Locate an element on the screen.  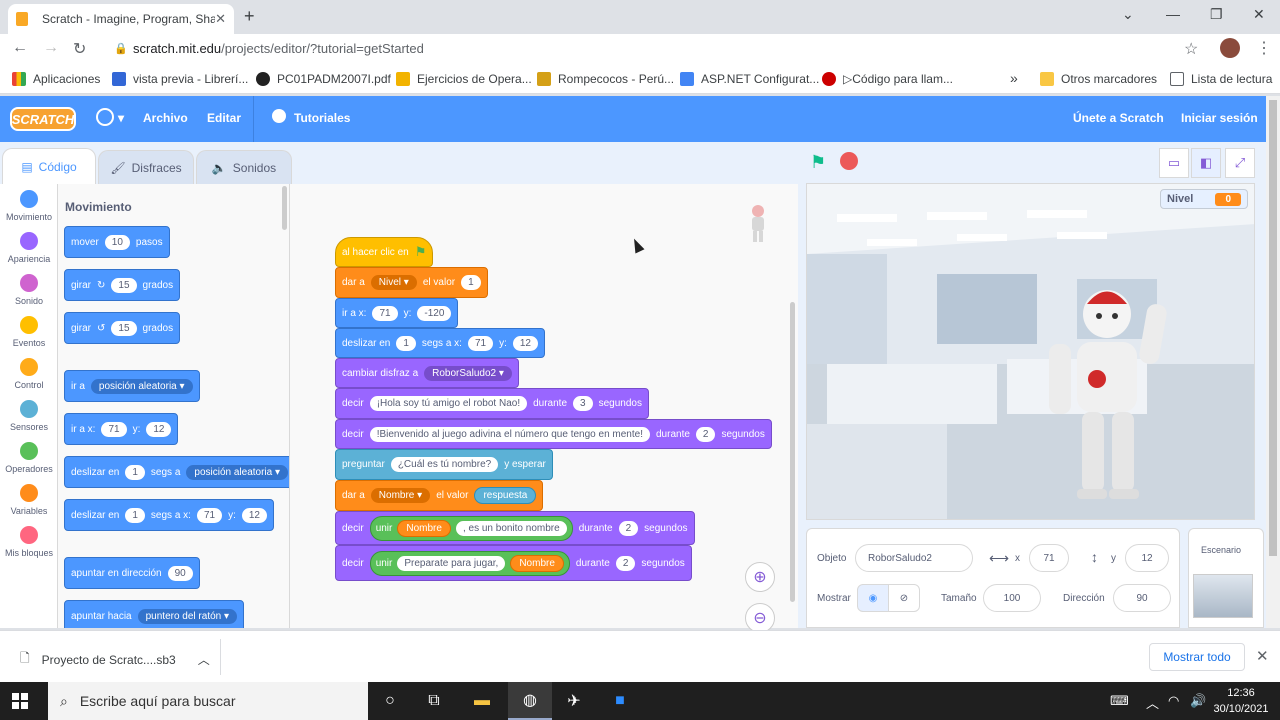
bookmarks-more-button: » is located at coordinates (1014, 78).